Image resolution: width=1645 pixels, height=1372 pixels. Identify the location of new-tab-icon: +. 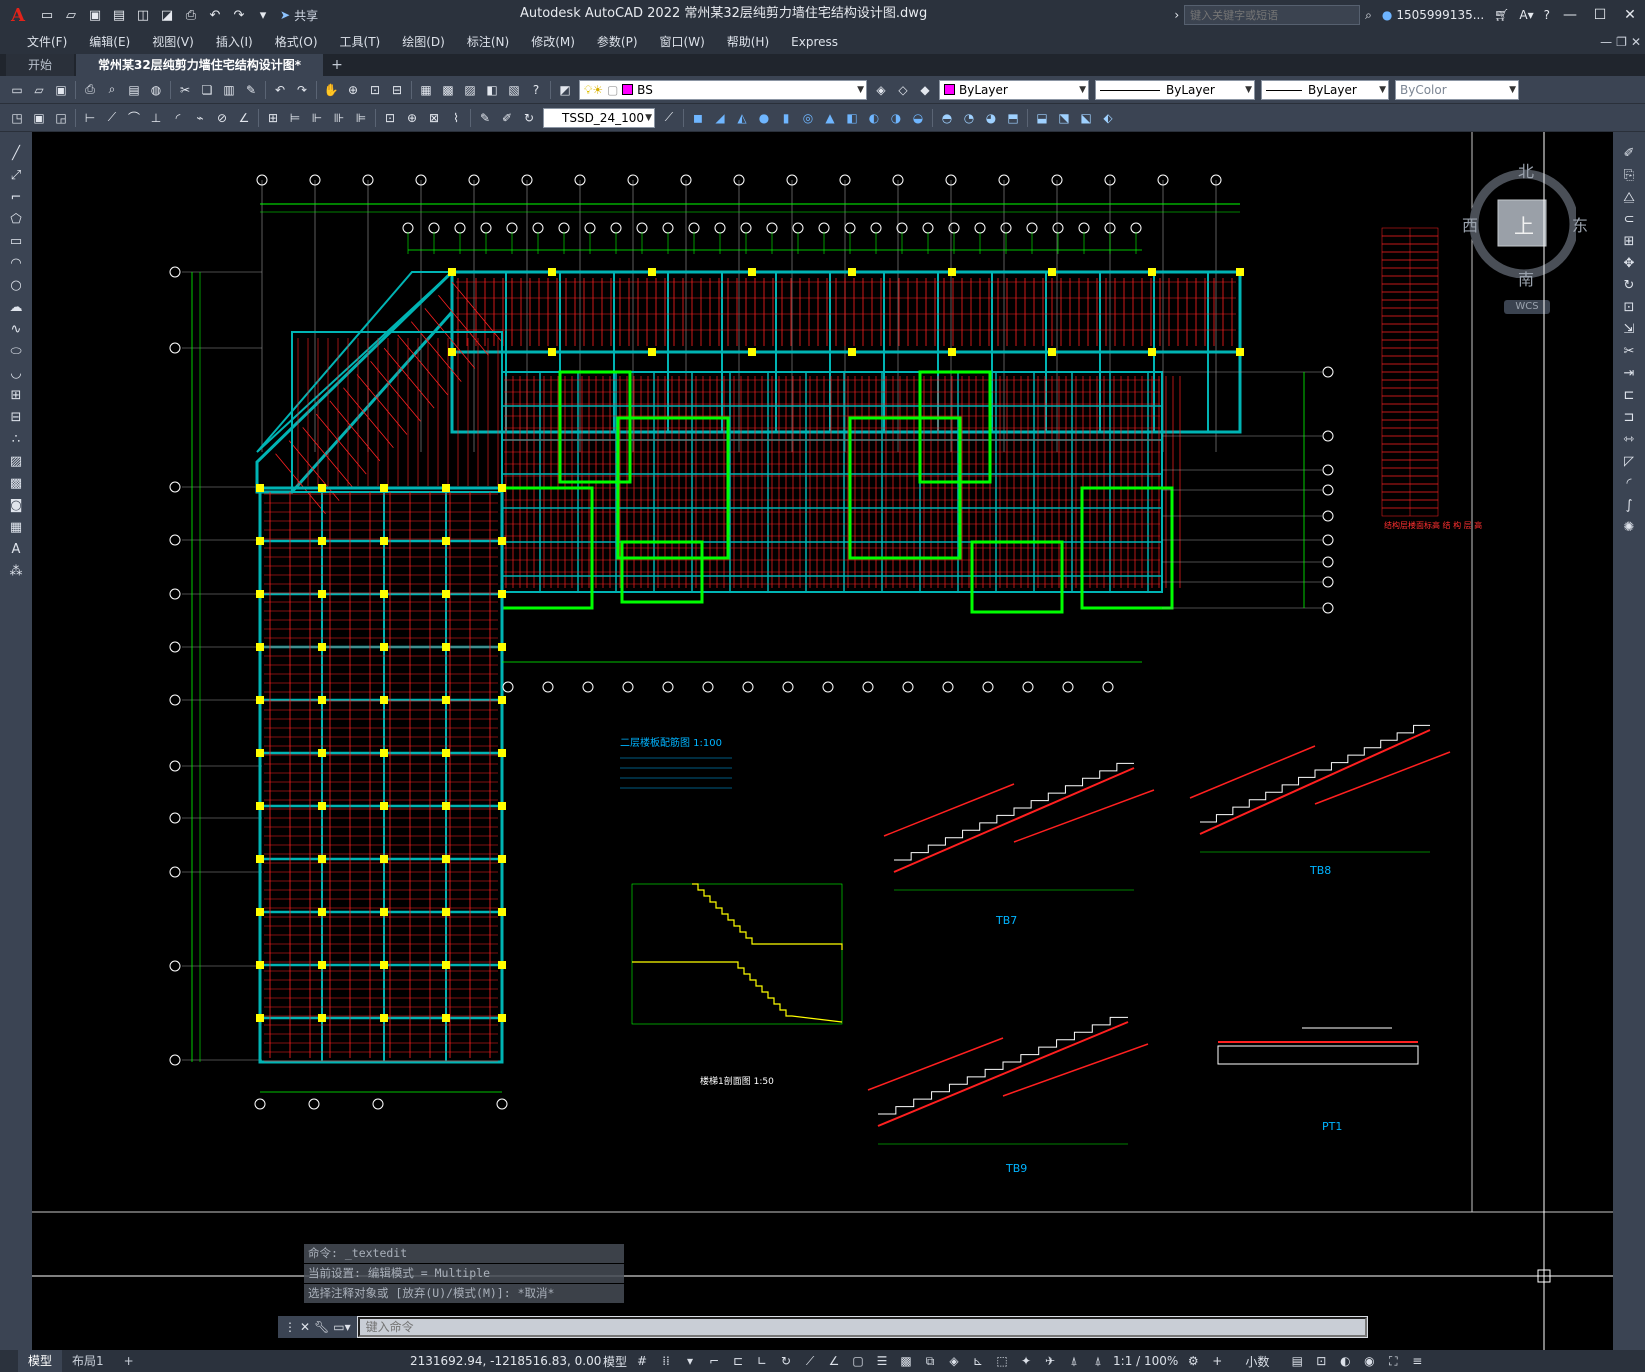
(337, 65).